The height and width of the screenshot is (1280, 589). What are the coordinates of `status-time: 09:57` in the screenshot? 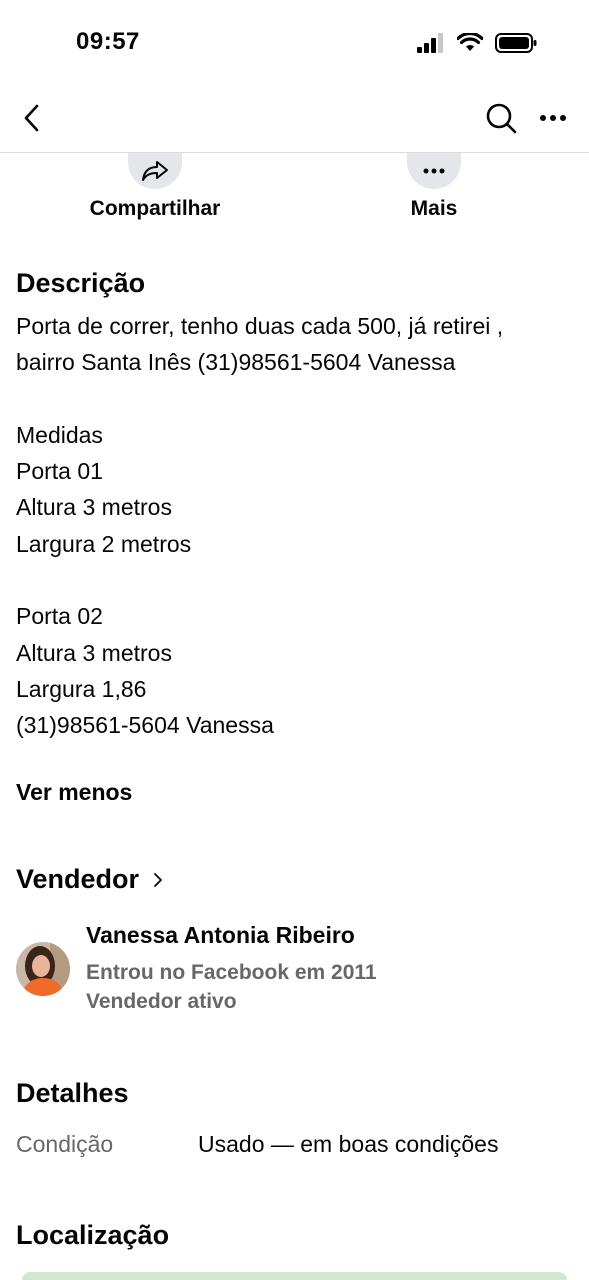 It's located at (108, 41).